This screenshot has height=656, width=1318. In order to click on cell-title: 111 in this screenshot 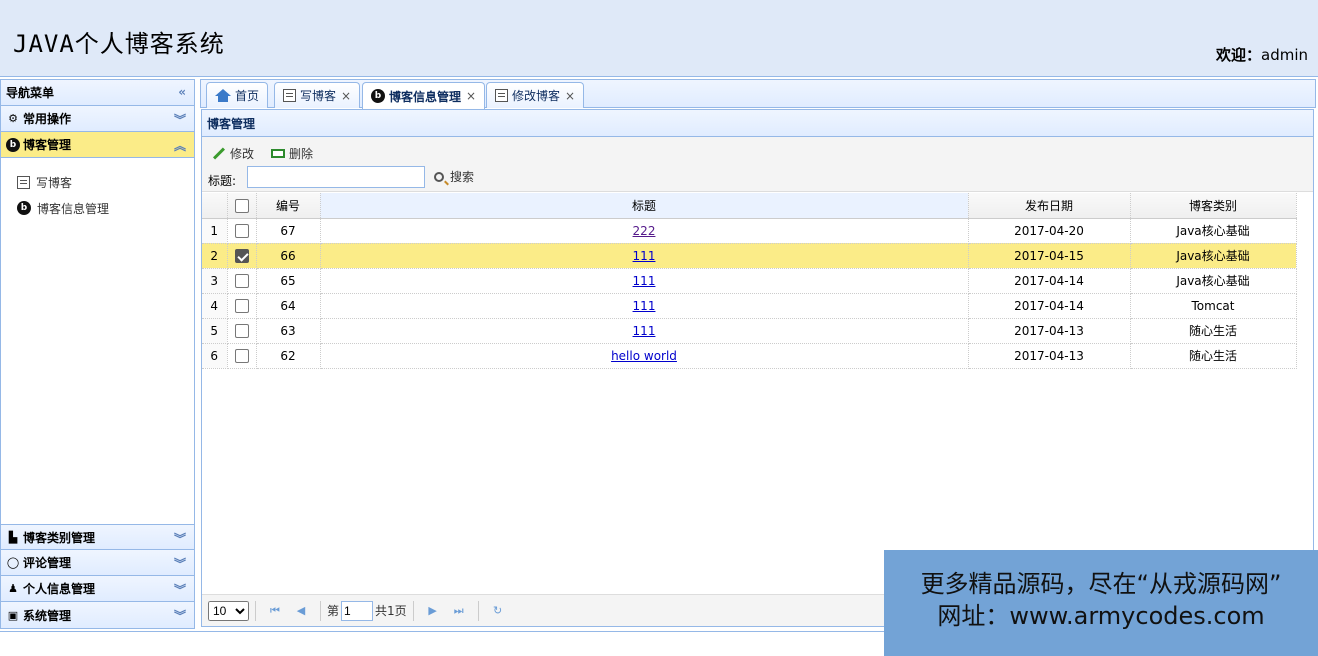, I will do `click(644, 331)`.